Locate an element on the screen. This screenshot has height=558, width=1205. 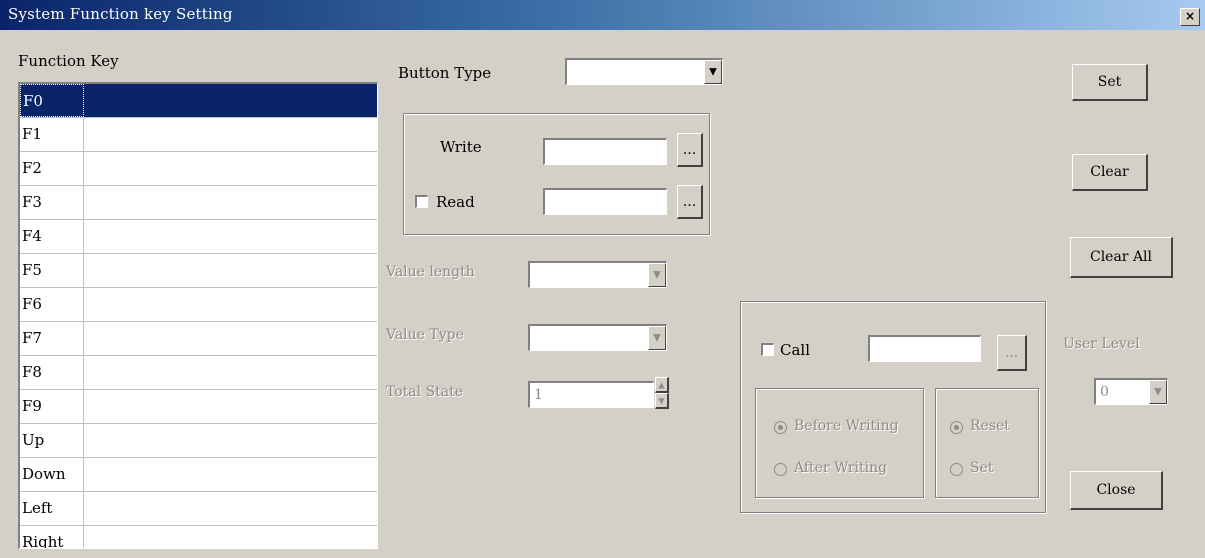
button-type-label: Button Type is located at coordinates (445, 73).